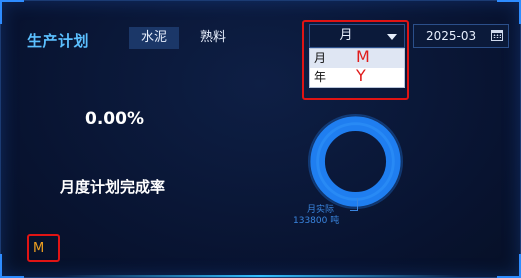 The height and width of the screenshot is (278, 521). What do you see at coordinates (355, 161) in the screenshot?
I see `completion-ring` at bounding box center [355, 161].